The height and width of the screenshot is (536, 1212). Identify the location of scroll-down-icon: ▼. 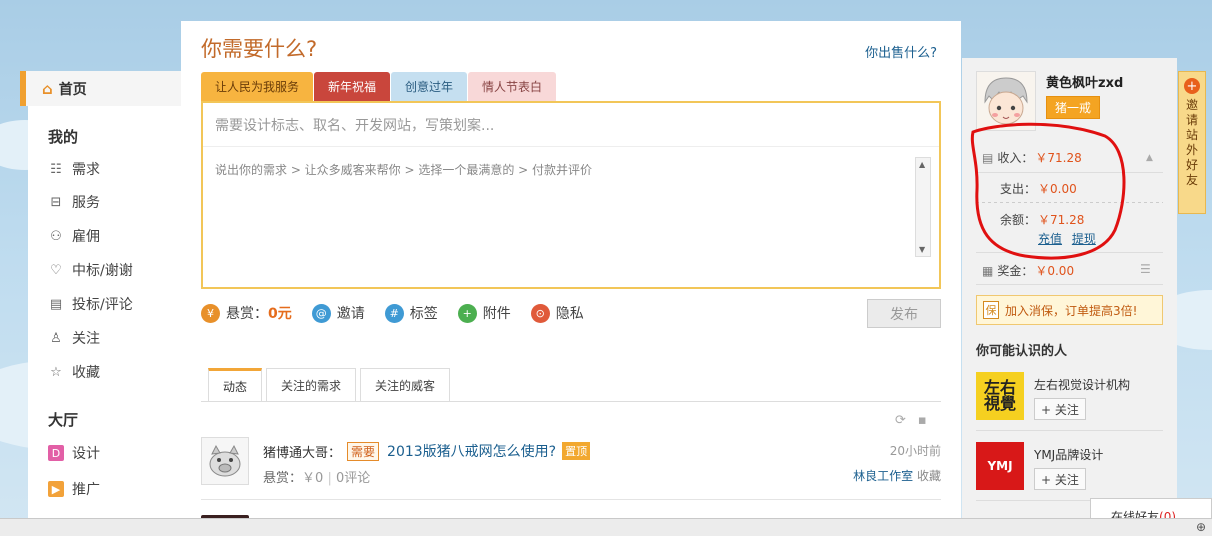
(922, 249).